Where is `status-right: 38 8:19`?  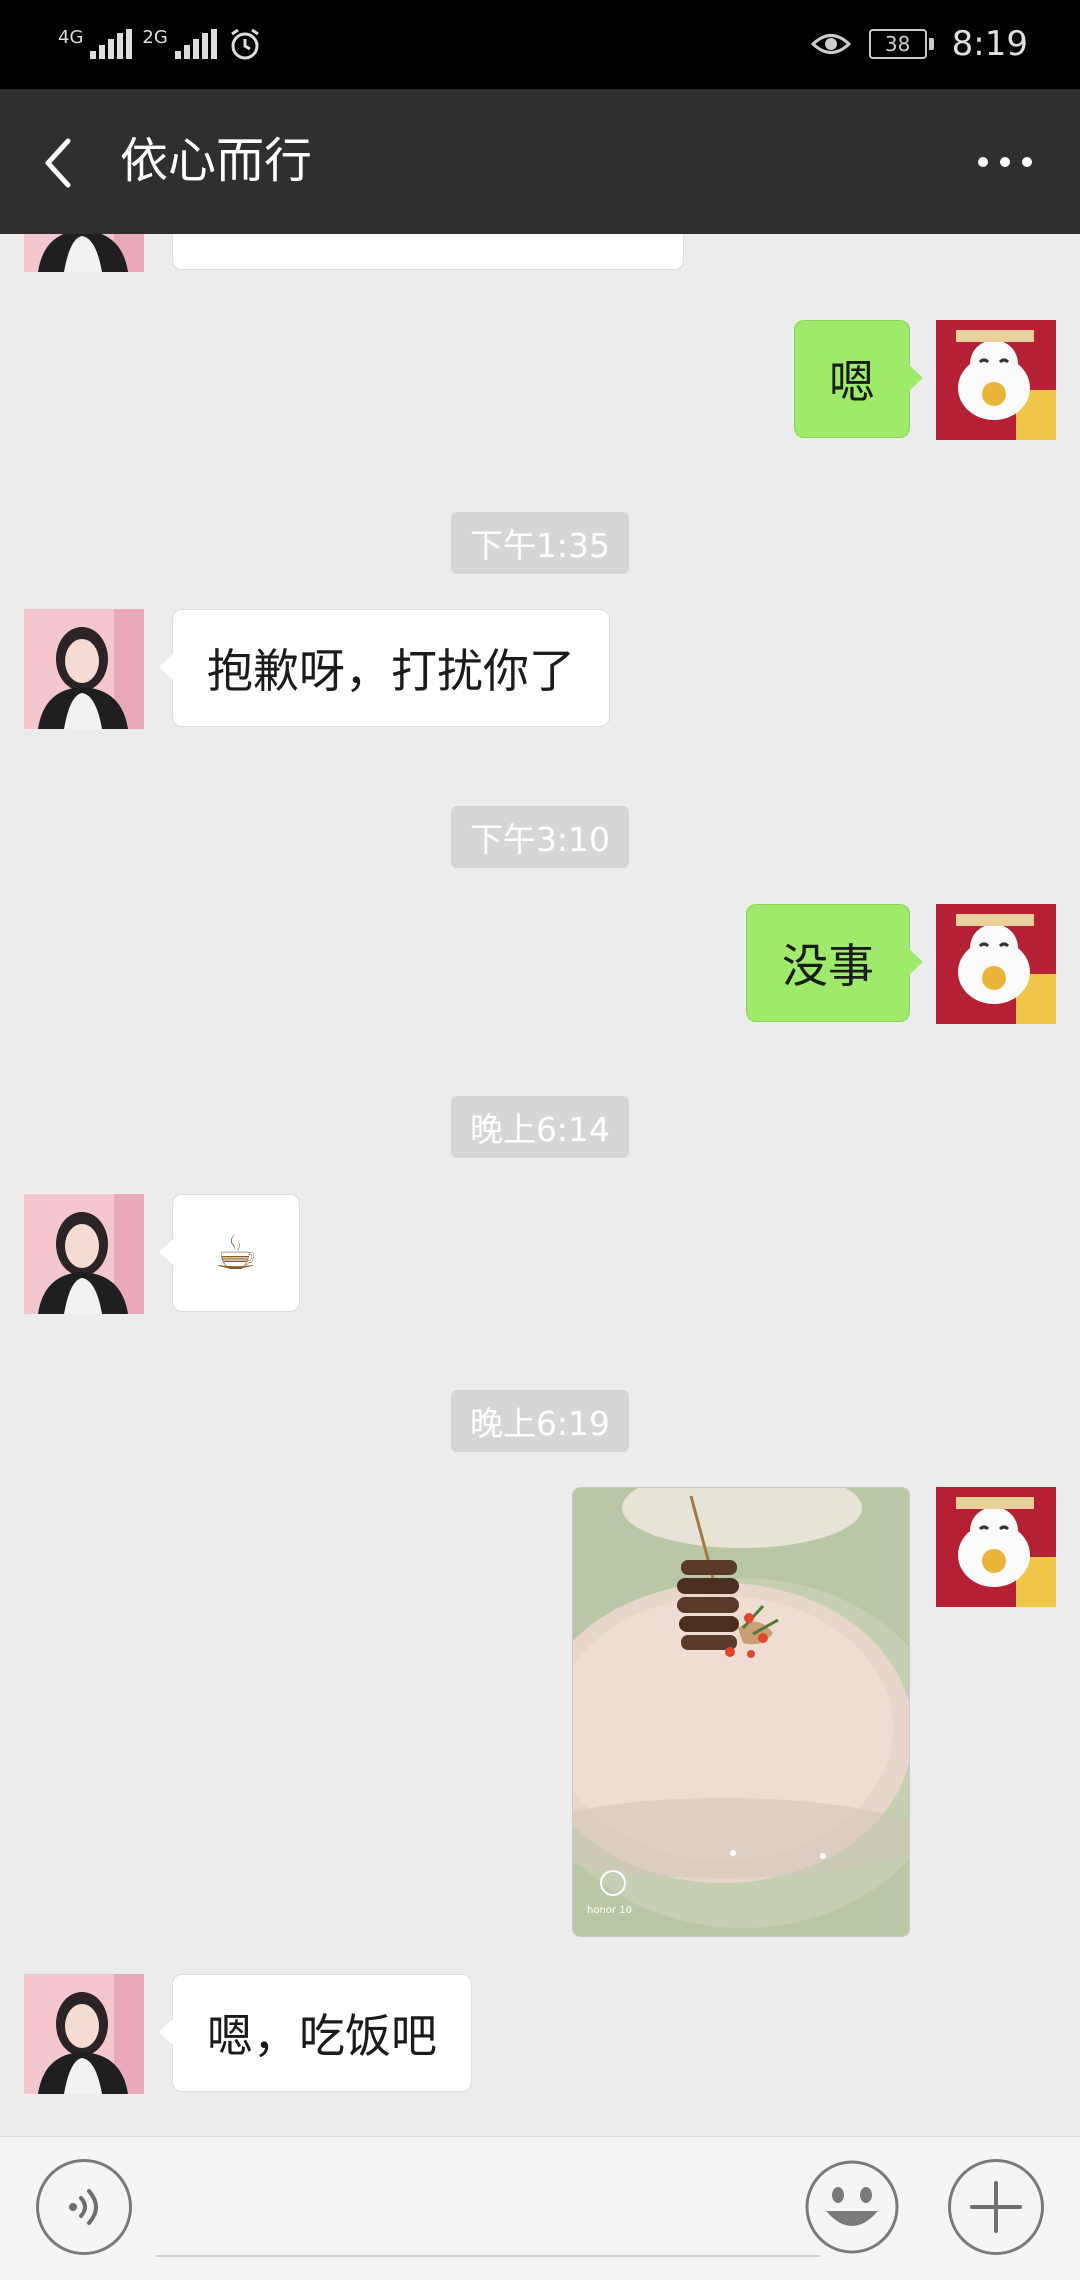 status-right: 38 8:19 is located at coordinates (919, 44).